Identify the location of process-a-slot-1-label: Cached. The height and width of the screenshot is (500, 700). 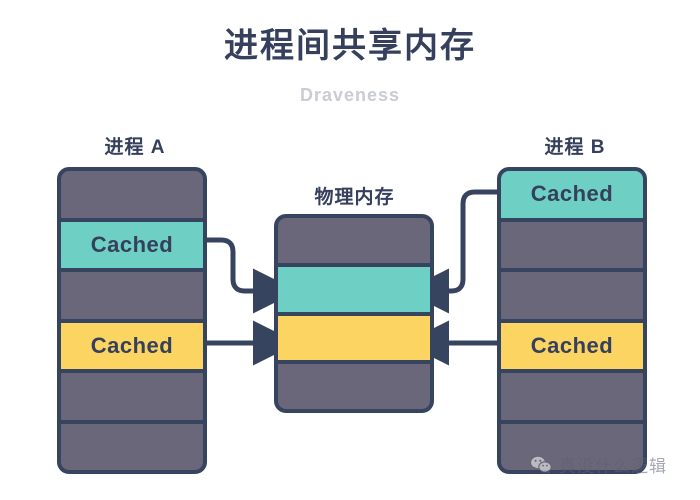
(132, 244).